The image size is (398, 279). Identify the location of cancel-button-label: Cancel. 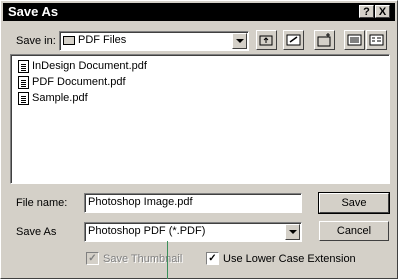
(354, 231).